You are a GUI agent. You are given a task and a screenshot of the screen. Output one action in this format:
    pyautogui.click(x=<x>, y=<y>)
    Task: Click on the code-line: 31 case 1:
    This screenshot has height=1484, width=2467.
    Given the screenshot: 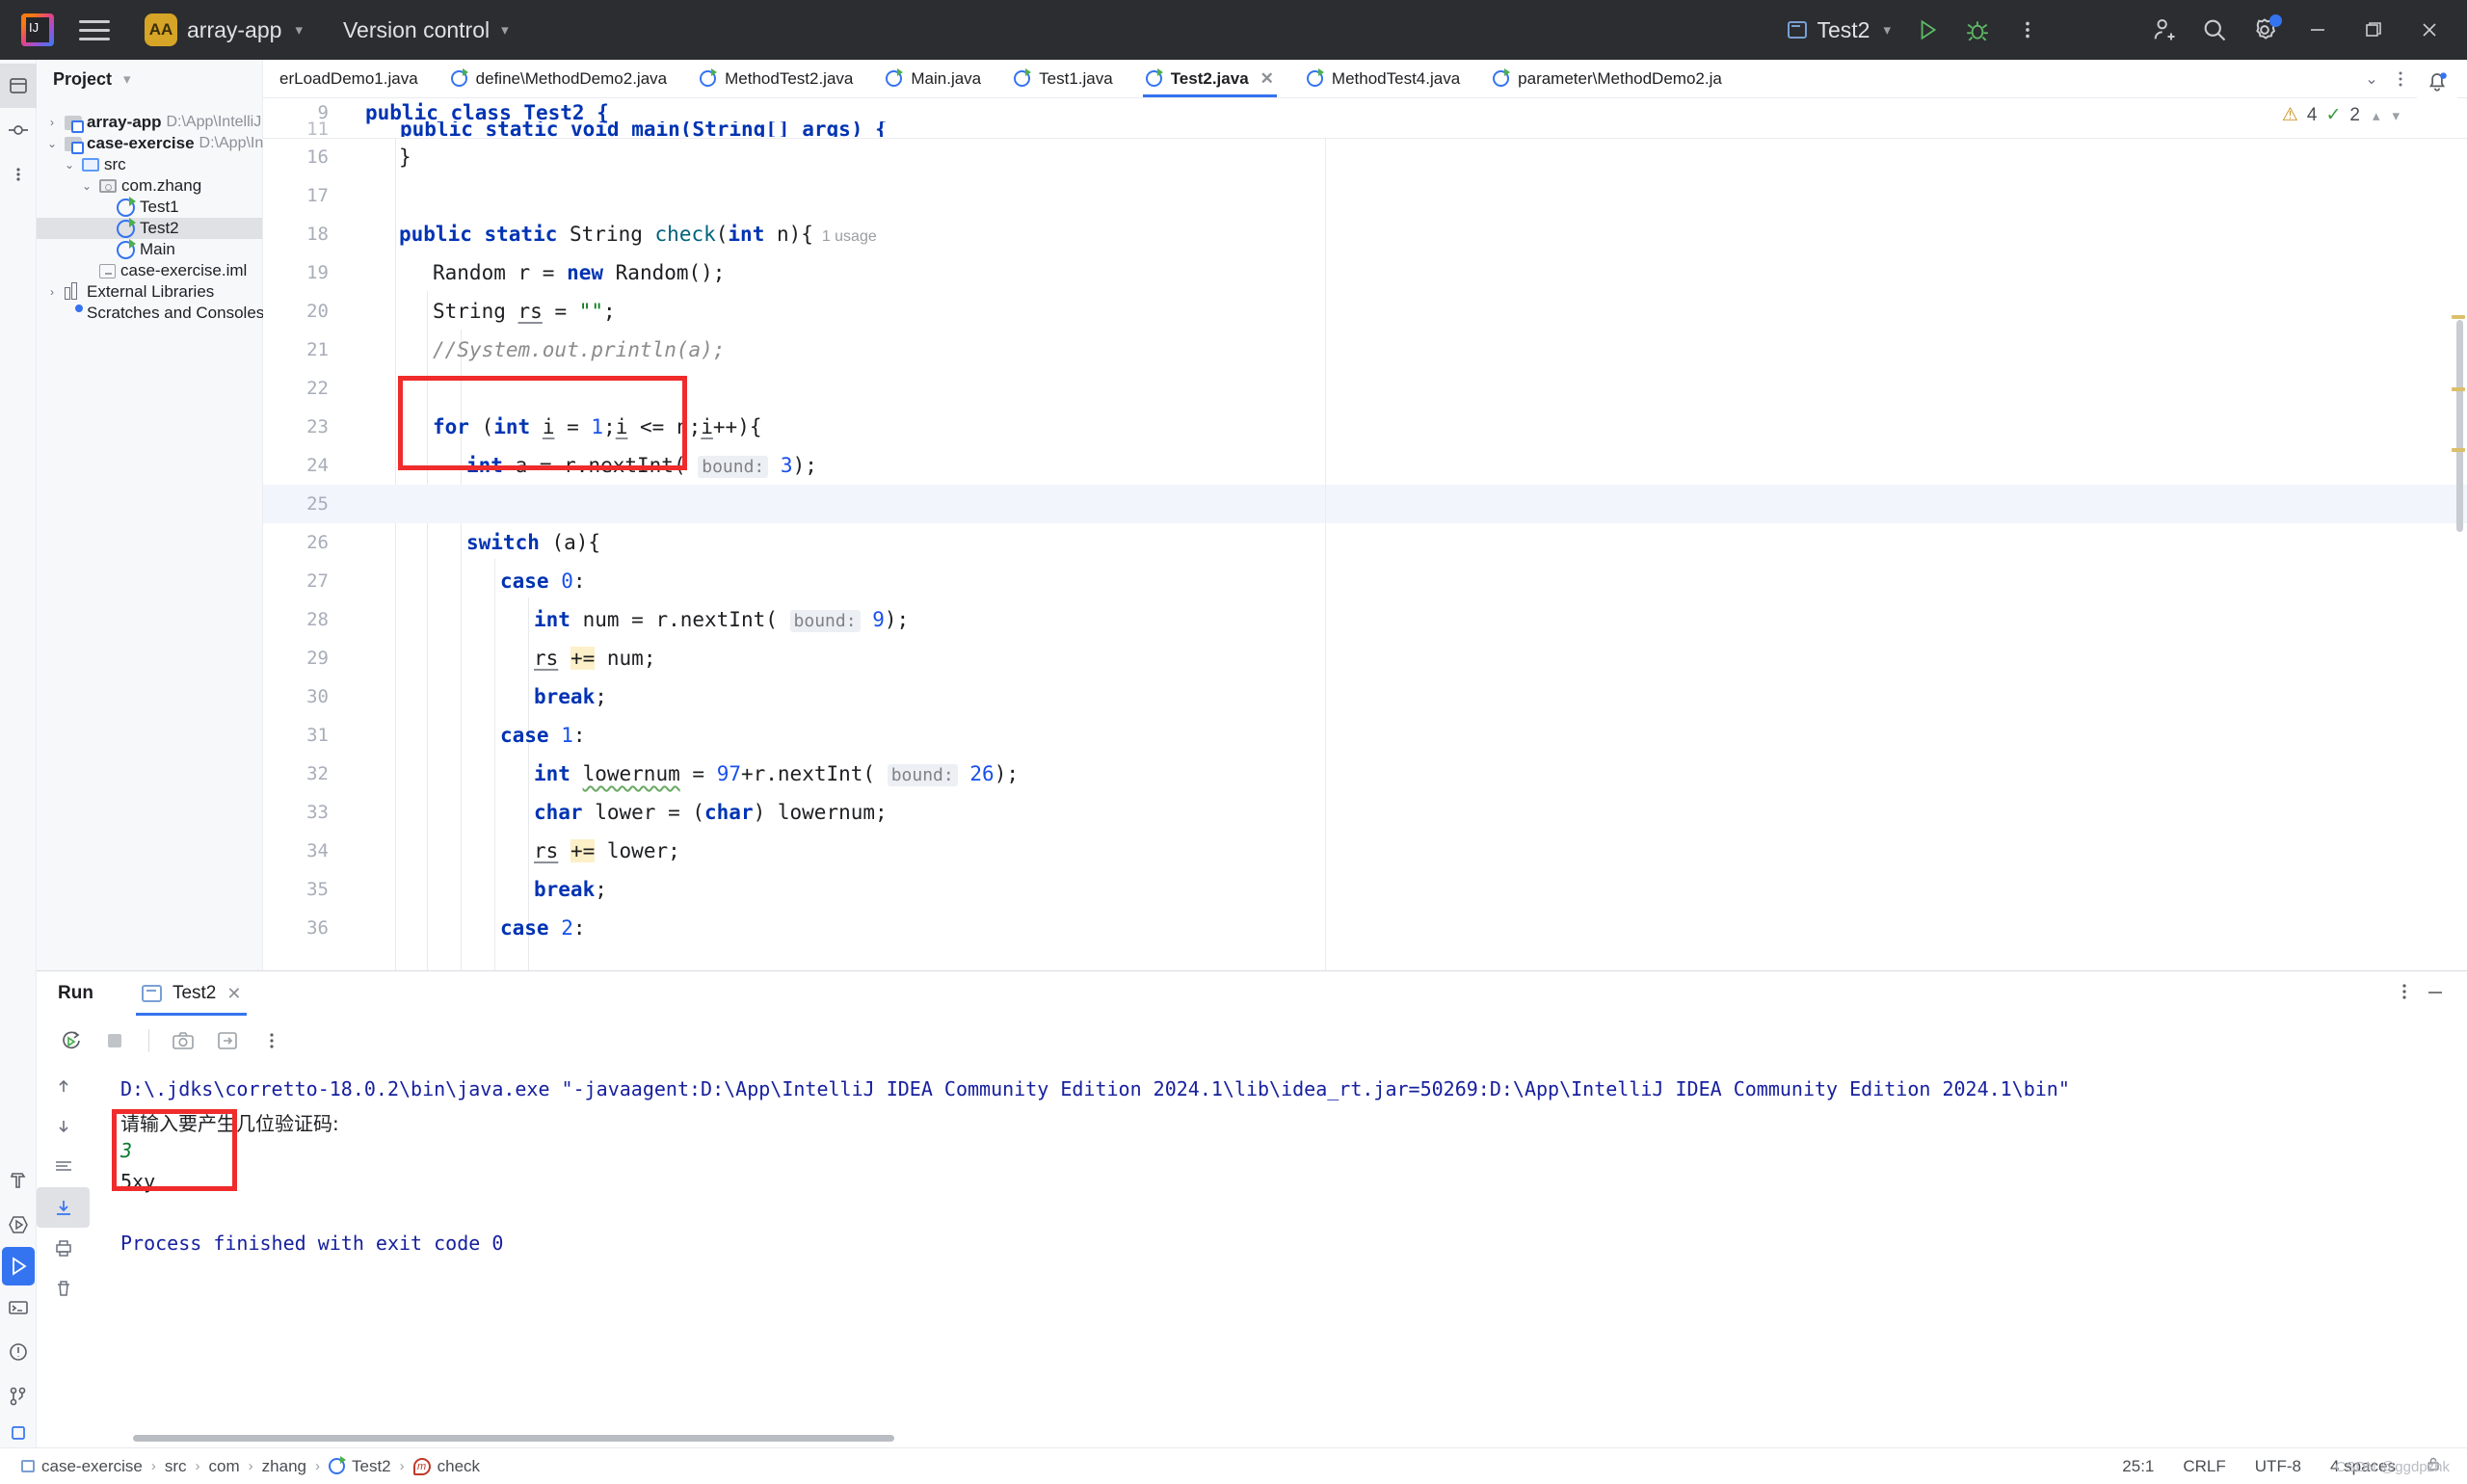 What is the action you would take?
    pyautogui.click(x=1365, y=735)
    